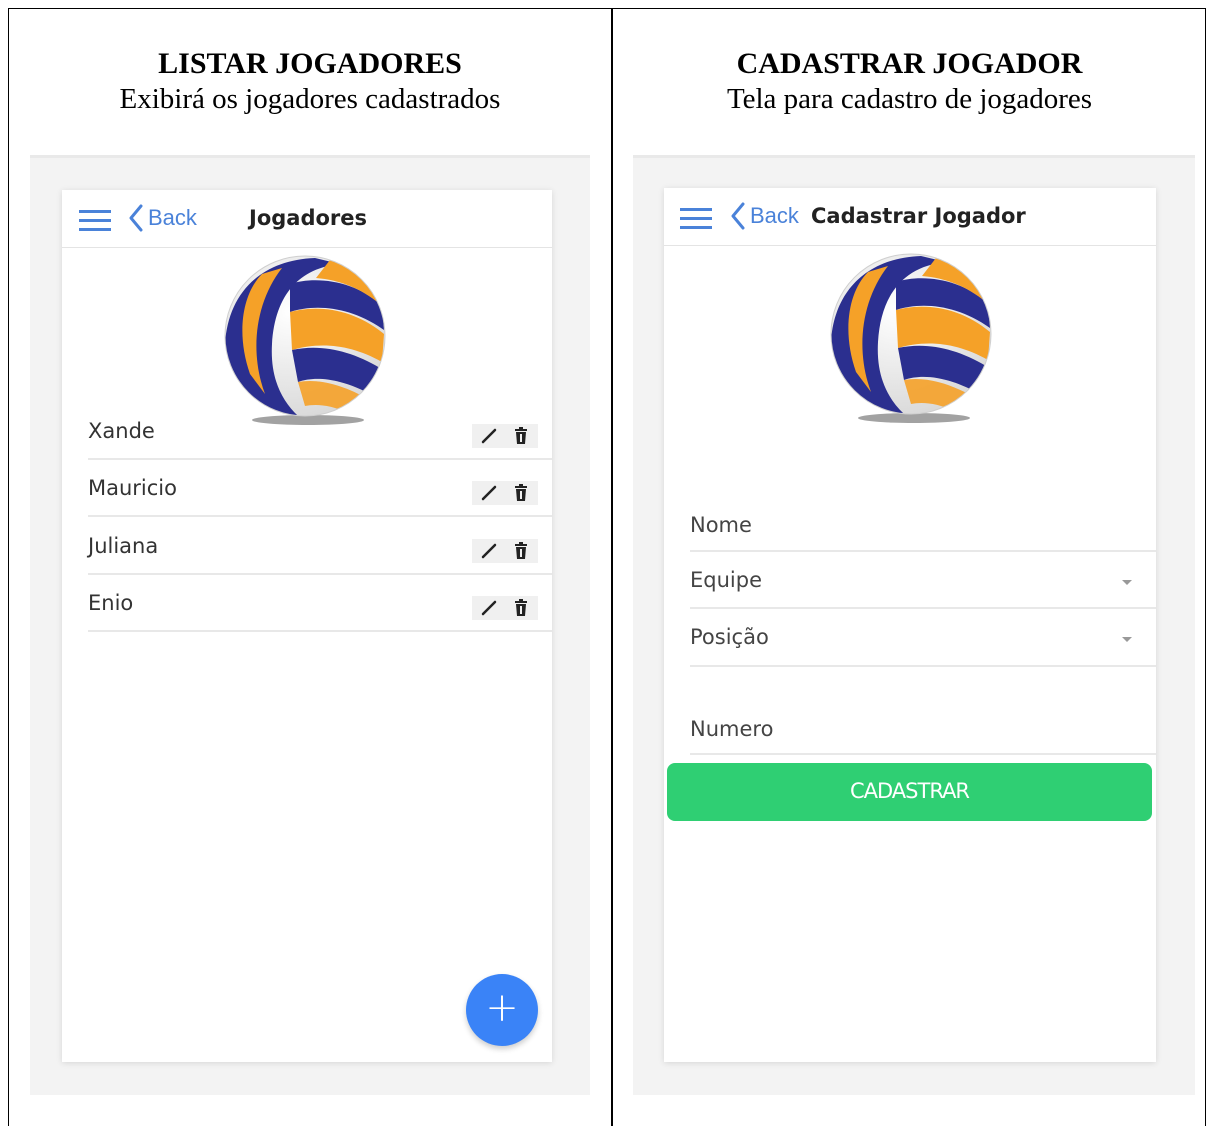 This screenshot has width=1208, height=1126. What do you see at coordinates (909, 792) in the screenshot?
I see `cadastrar-button: CADASTRAR` at bounding box center [909, 792].